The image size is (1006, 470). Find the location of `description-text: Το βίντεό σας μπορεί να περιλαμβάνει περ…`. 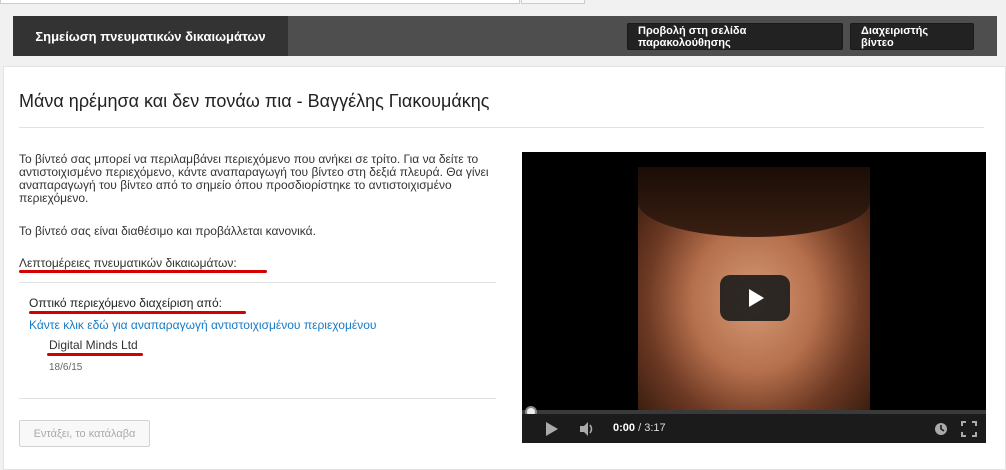

description-text: Το βίντεό σας μπορεί να περιλαμβάνει περ… is located at coordinates (254, 178).